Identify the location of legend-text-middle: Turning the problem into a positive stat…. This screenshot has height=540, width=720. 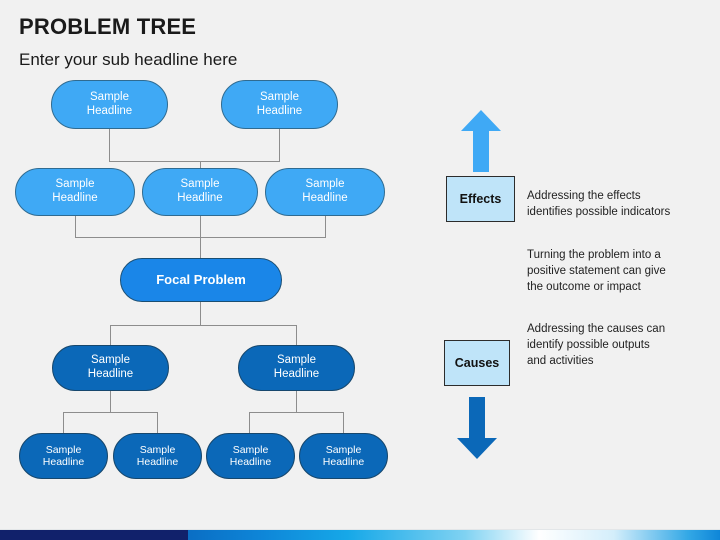
(596, 271).